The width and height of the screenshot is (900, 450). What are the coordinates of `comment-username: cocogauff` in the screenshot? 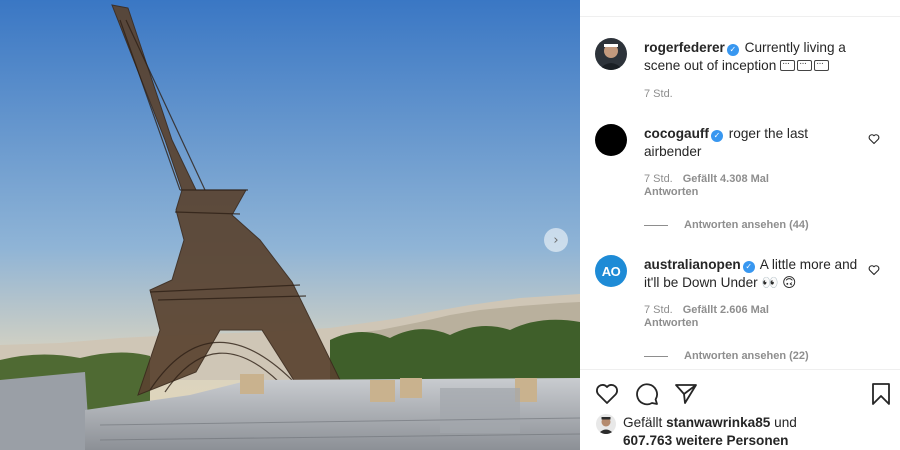 It's located at (676, 133).